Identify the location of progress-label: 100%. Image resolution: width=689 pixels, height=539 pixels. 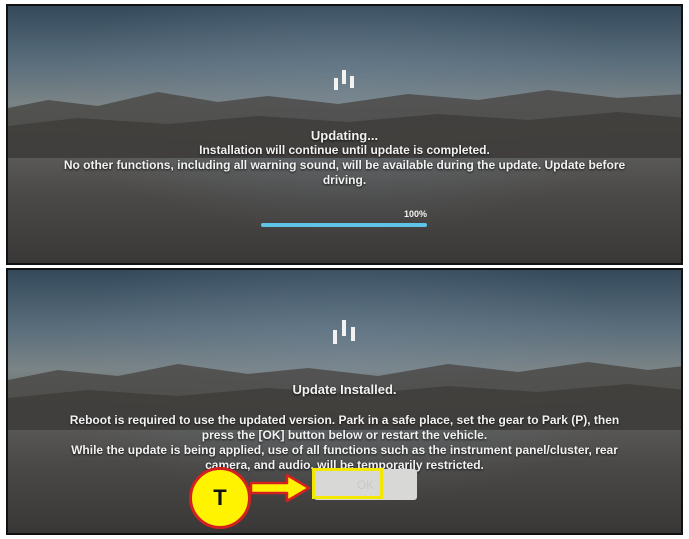
(415, 214).